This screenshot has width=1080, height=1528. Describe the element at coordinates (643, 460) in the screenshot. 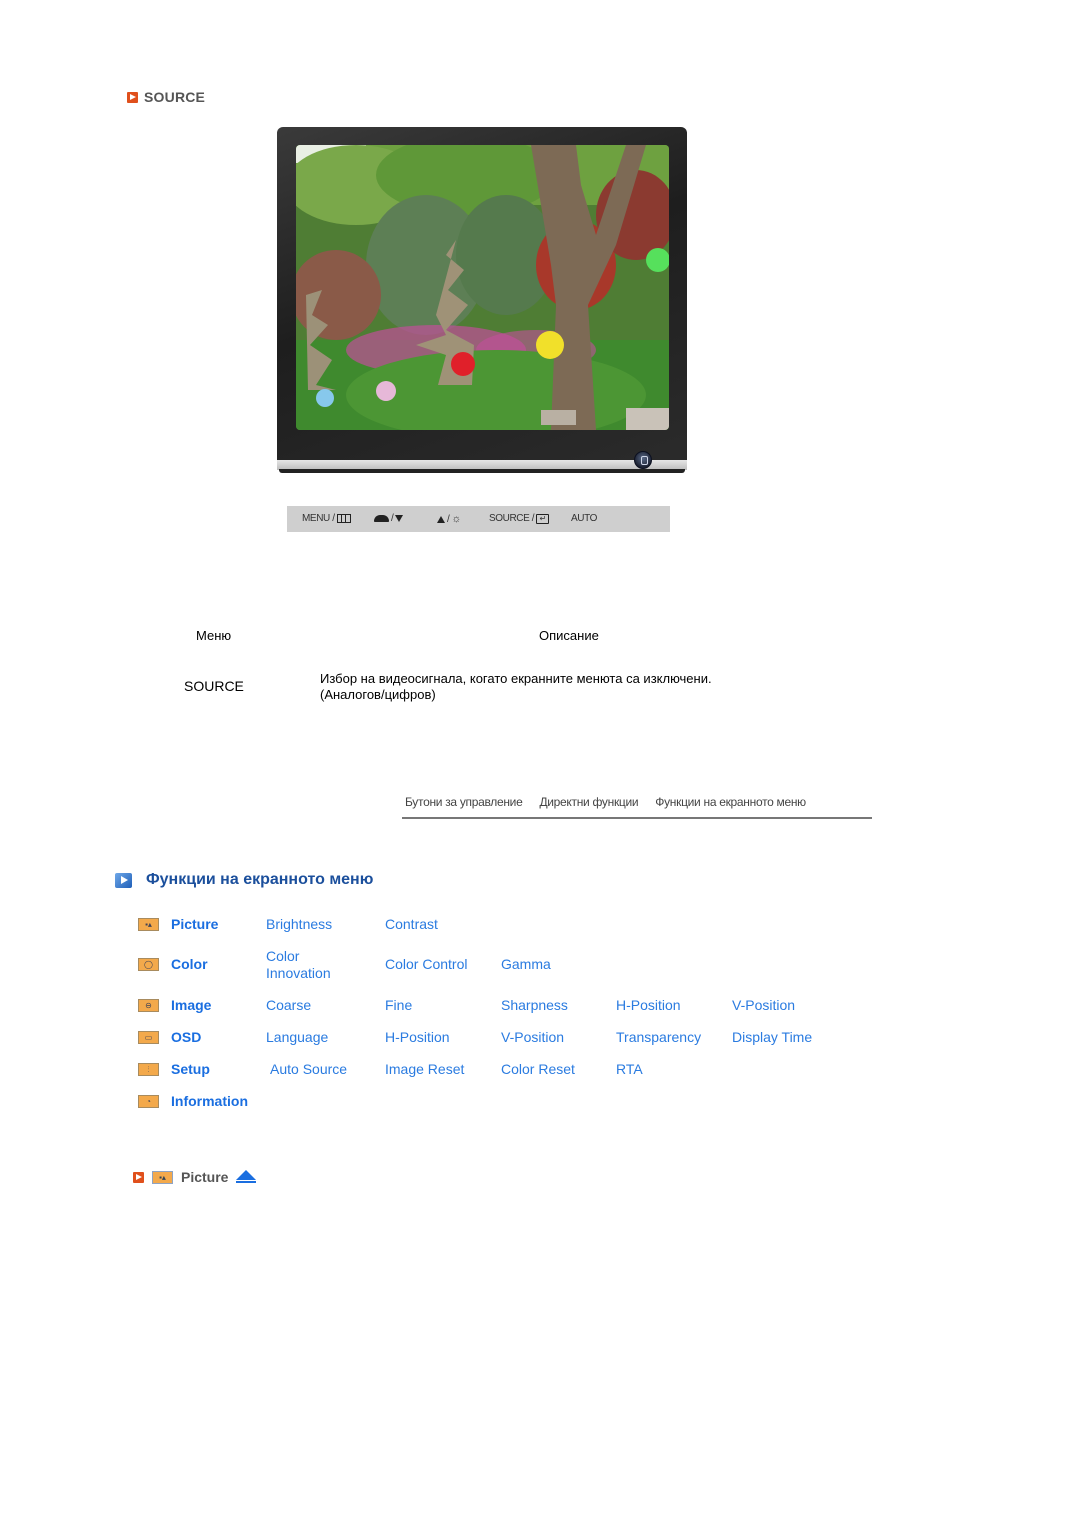

I see `power-button-icon` at that location.